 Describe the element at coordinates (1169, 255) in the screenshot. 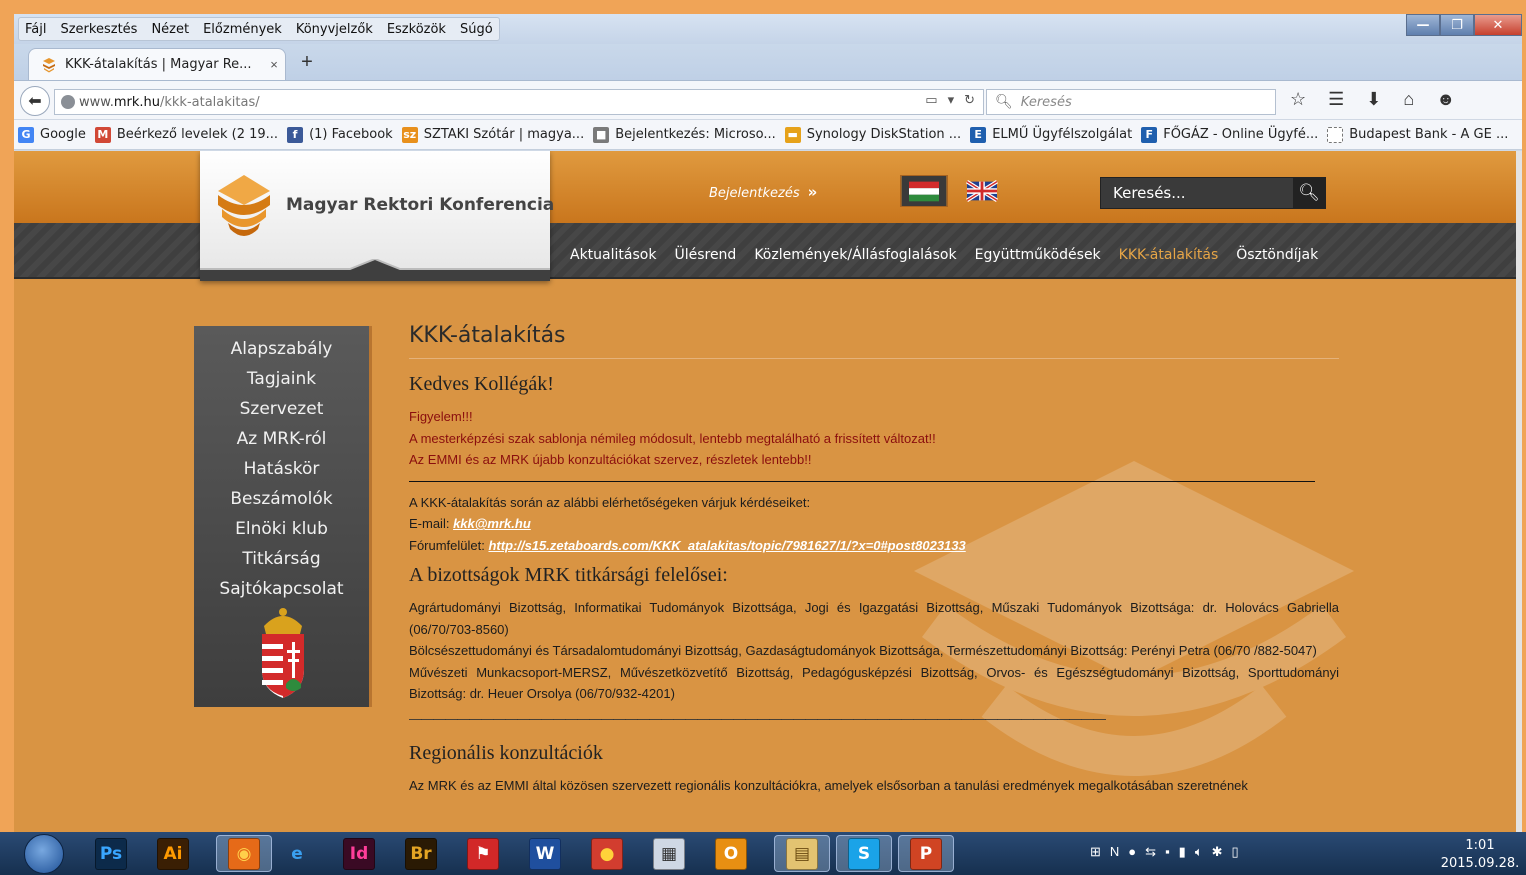

I see `nav-kkk-atalakitas: KKK-átalakítás` at that location.